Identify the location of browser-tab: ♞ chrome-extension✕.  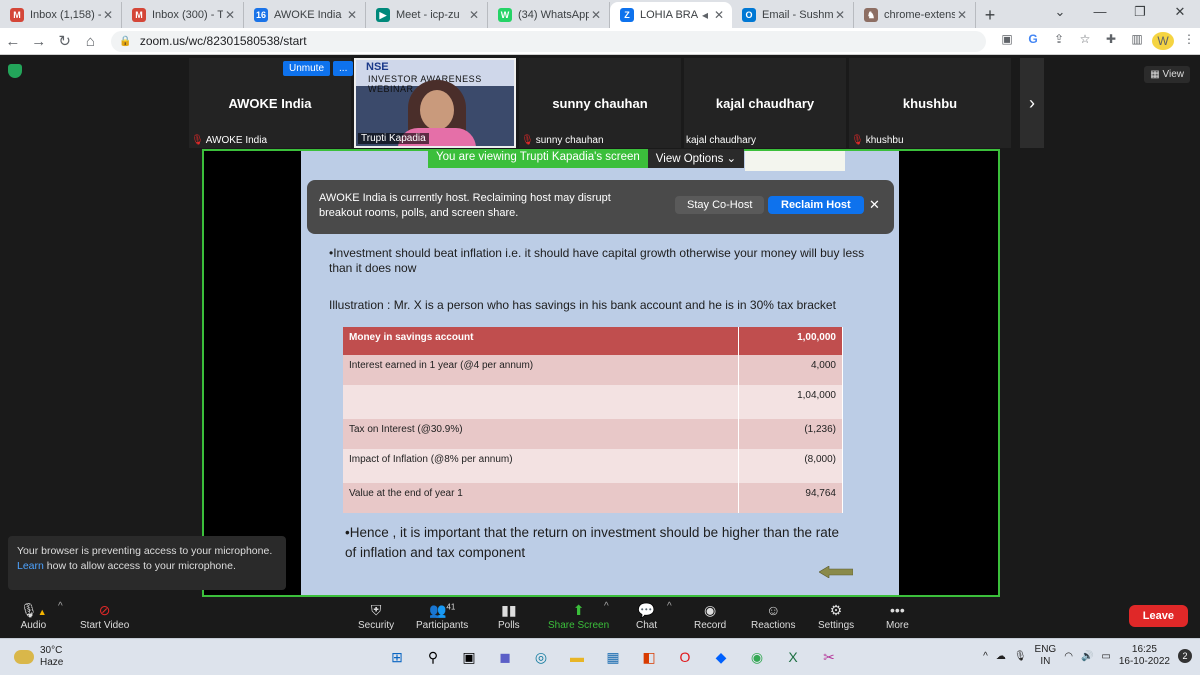
(915, 15).